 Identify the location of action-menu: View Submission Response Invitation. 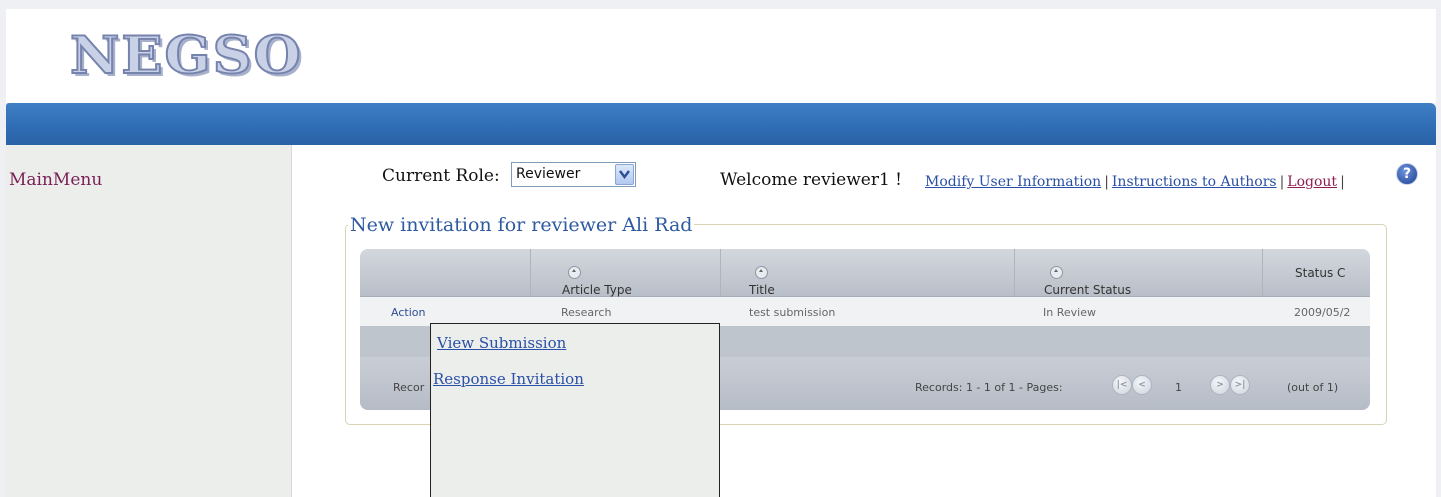
(575, 410).